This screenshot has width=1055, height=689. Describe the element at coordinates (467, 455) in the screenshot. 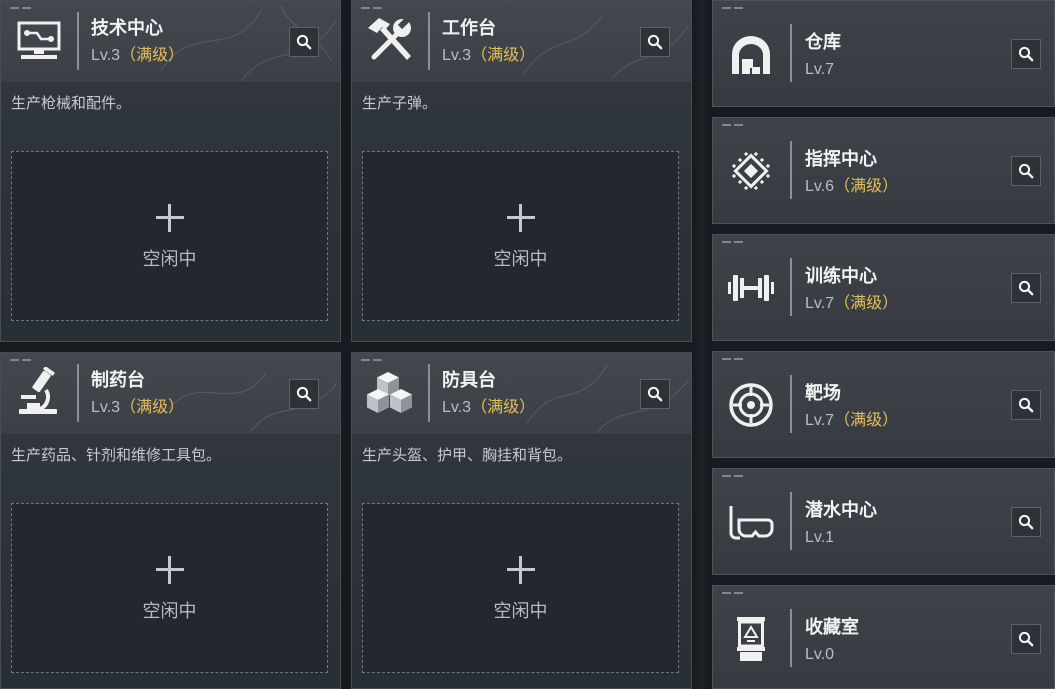

I see `card-description: 生产头盔、护甲、胸挂和背包。` at that location.